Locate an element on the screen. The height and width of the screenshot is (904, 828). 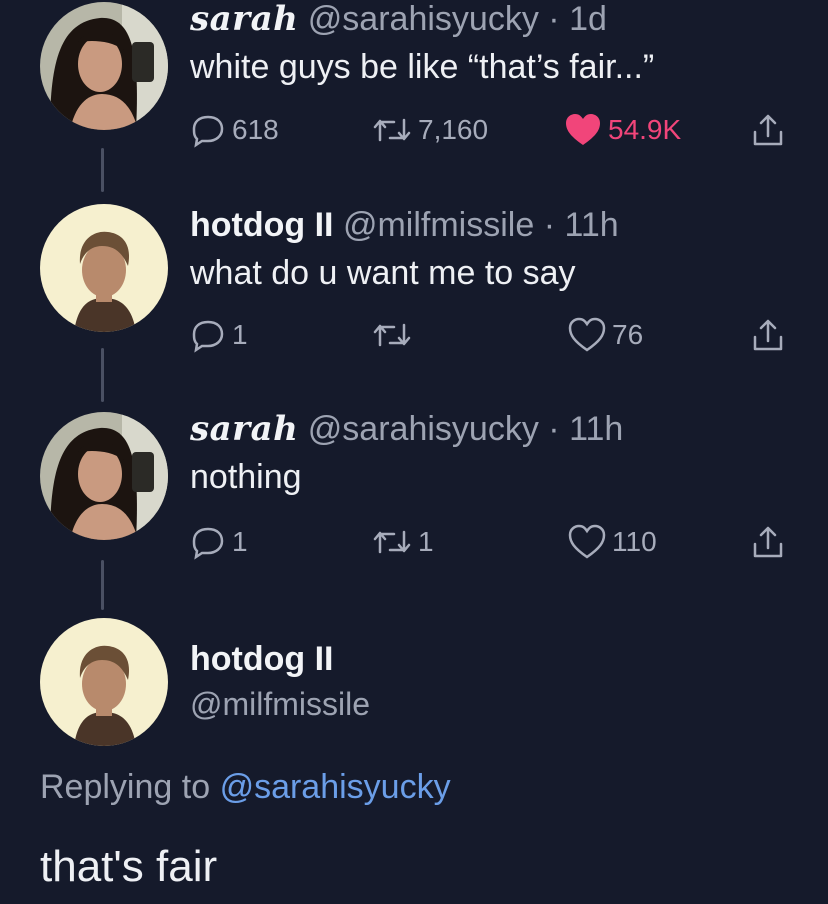
like-button: 76 is located at coordinates (605, 335).